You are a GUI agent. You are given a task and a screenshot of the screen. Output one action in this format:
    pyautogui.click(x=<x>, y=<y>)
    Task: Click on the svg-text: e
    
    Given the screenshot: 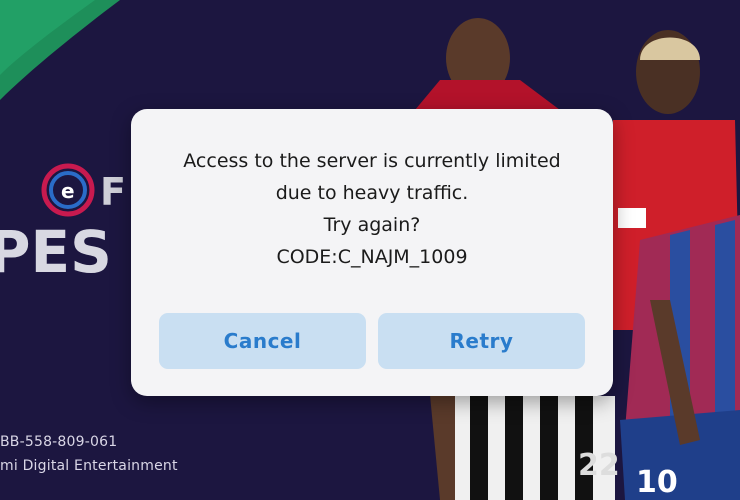 What is the action you would take?
    pyautogui.click(x=68, y=191)
    